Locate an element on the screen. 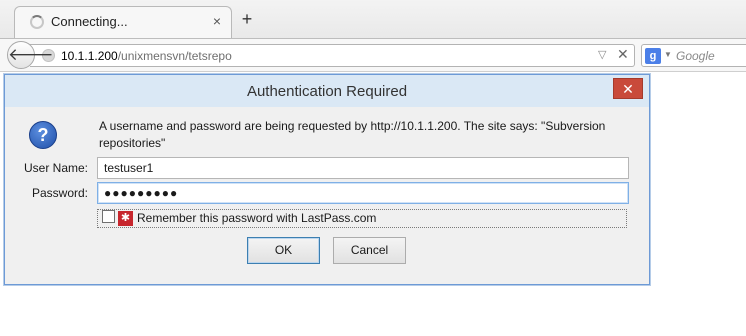 This screenshot has width=746, height=336. username-label: User Name: is located at coordinates (55, 168).